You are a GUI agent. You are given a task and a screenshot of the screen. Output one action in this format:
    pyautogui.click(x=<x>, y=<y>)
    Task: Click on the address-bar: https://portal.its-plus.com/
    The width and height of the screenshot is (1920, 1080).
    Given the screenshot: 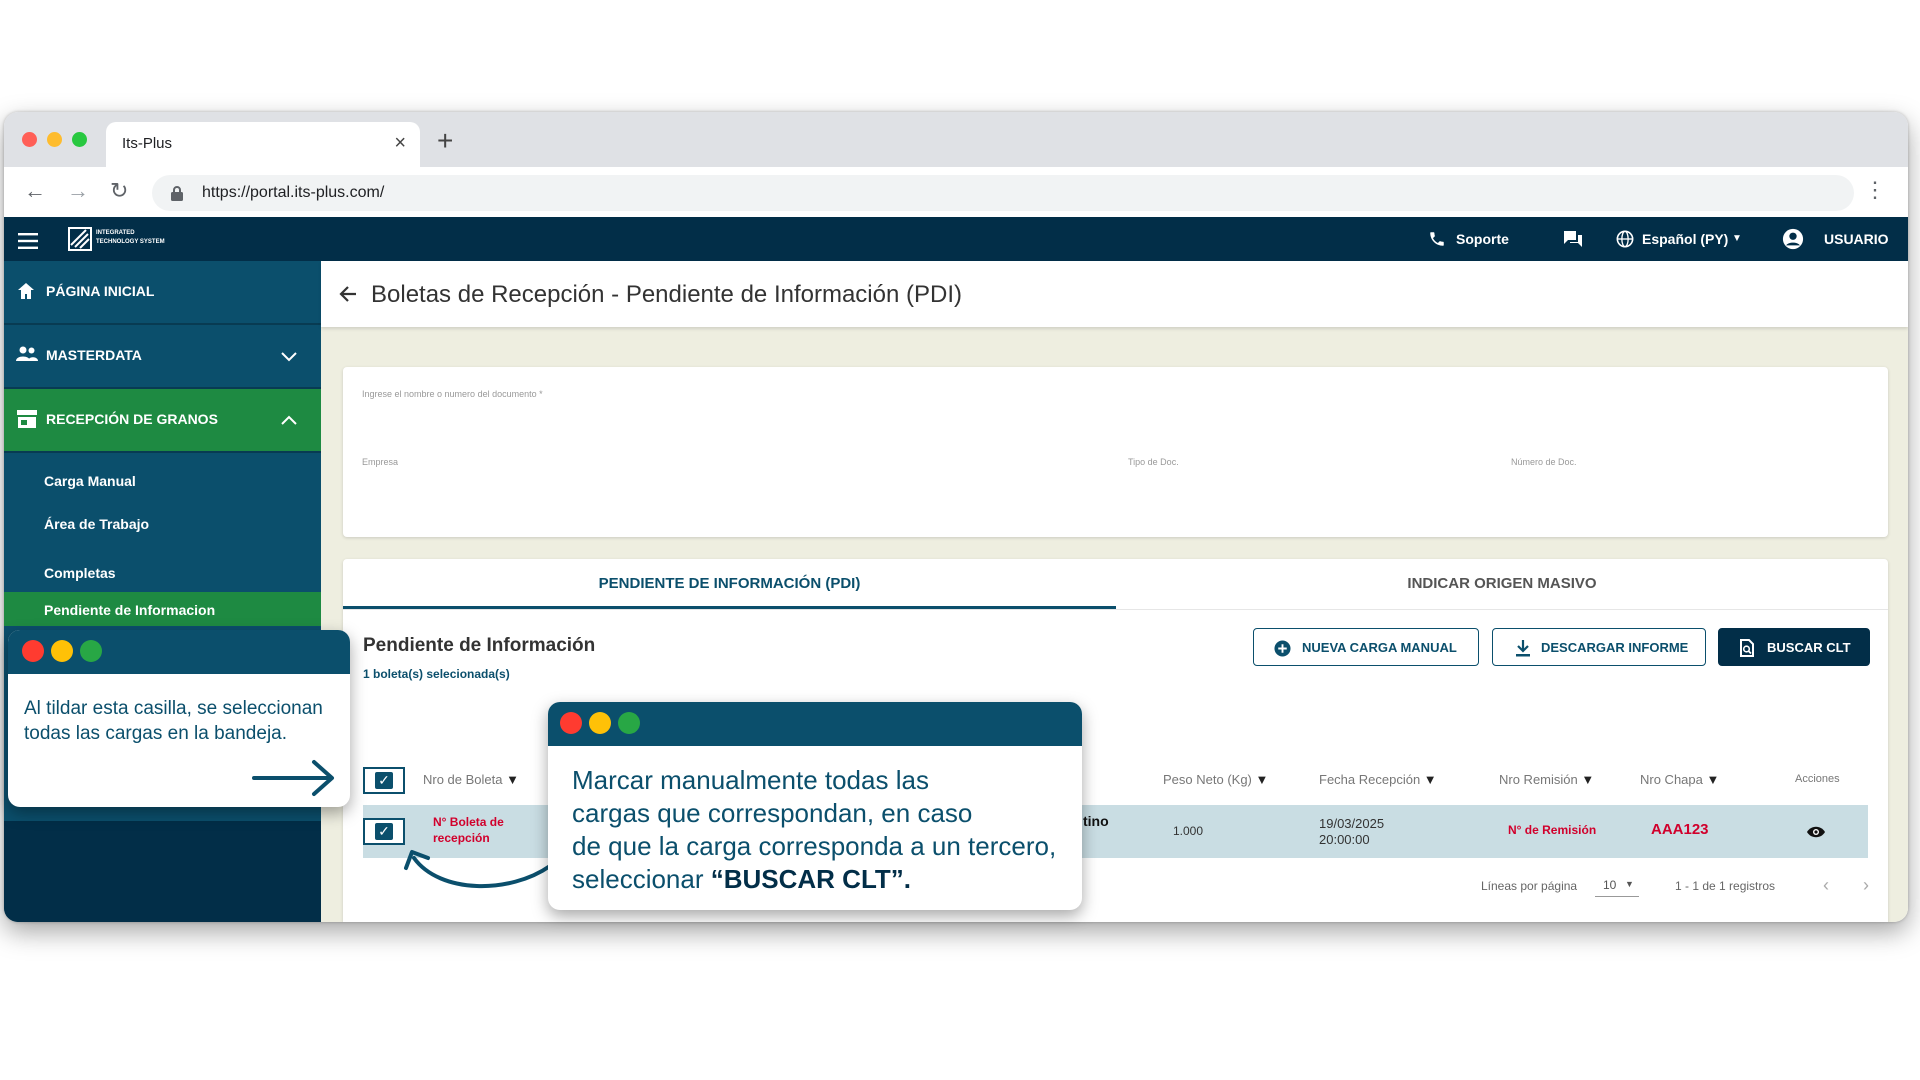 What is the action you would take?
    pyautogui.click(x=1003, y=193)
    